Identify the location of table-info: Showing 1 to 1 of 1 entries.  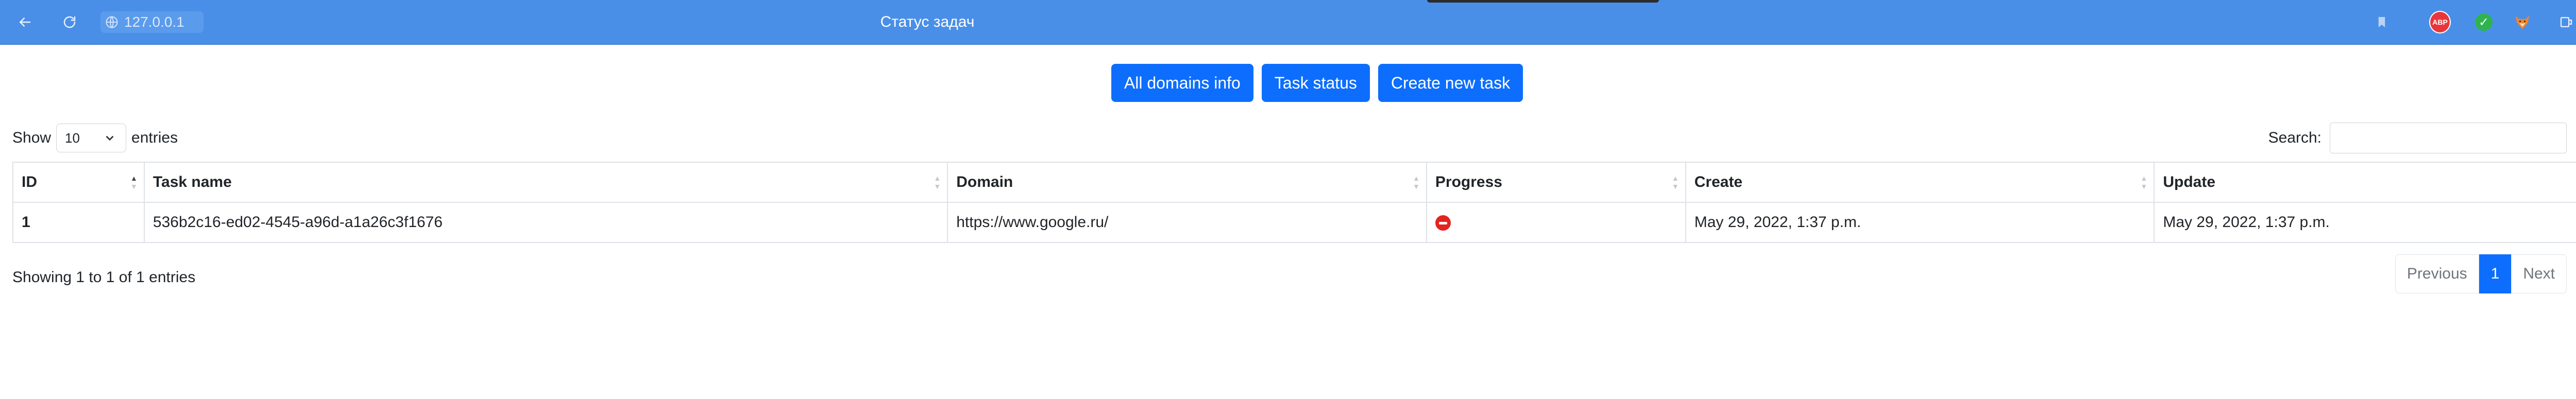
(104, 277).